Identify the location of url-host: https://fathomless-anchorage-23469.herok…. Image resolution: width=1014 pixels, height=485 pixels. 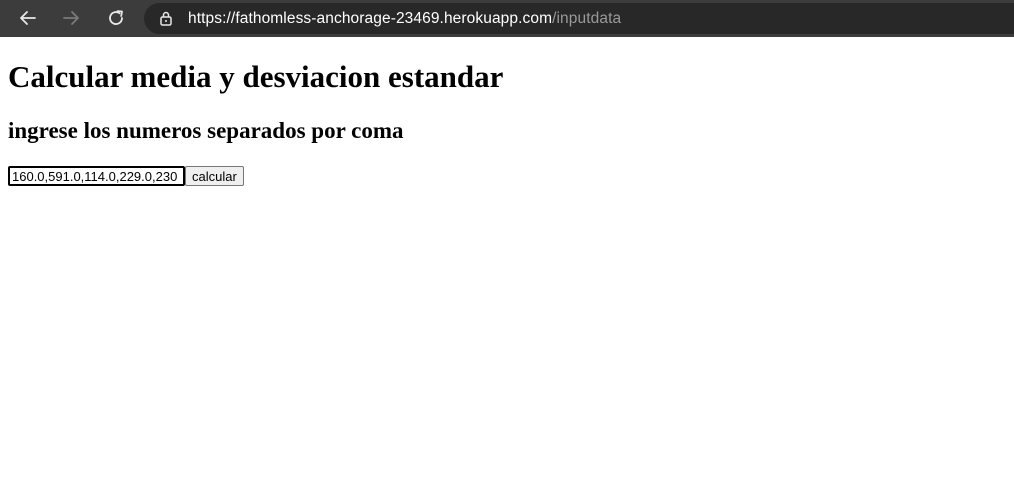
(370, 18).